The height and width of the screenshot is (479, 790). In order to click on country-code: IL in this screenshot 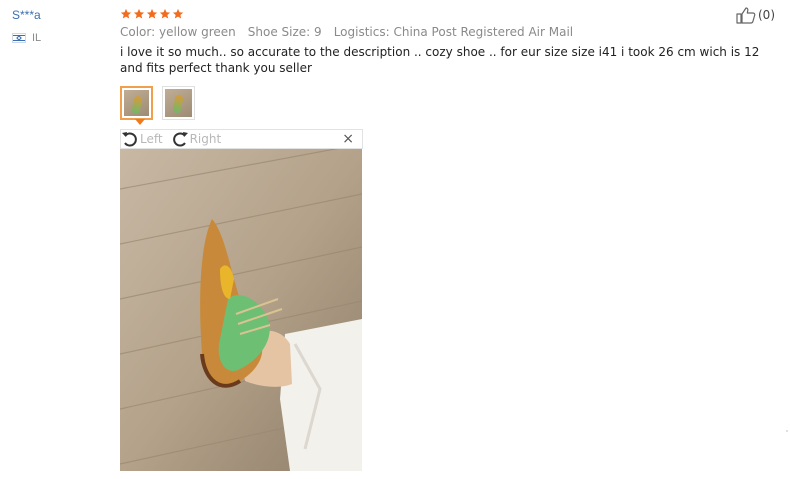, I will do `click(37, 38)`.